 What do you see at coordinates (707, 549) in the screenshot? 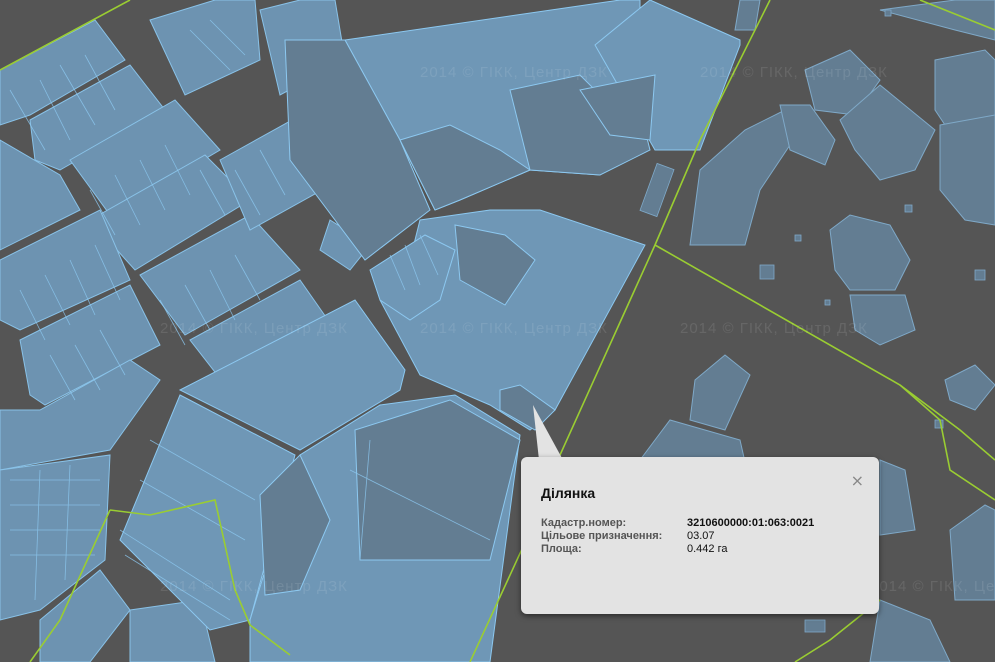
I see `area-value: 0.442 га` at bounding box center [707, 549].